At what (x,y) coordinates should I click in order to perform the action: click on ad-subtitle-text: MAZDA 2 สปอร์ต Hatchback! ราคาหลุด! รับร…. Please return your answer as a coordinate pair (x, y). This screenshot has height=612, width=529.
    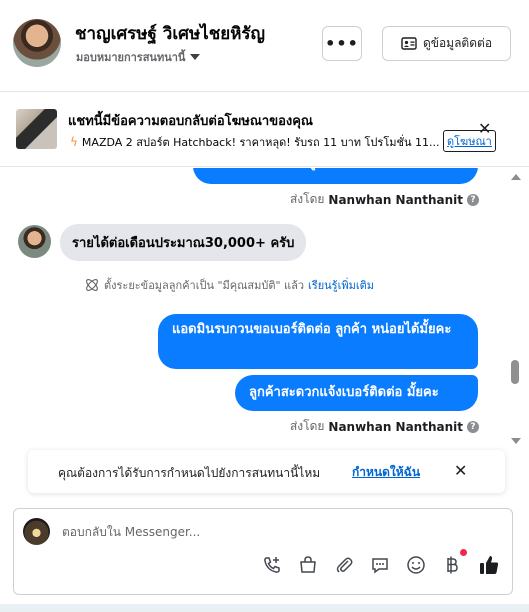
    Looking at the image, I should click on (260, 142).